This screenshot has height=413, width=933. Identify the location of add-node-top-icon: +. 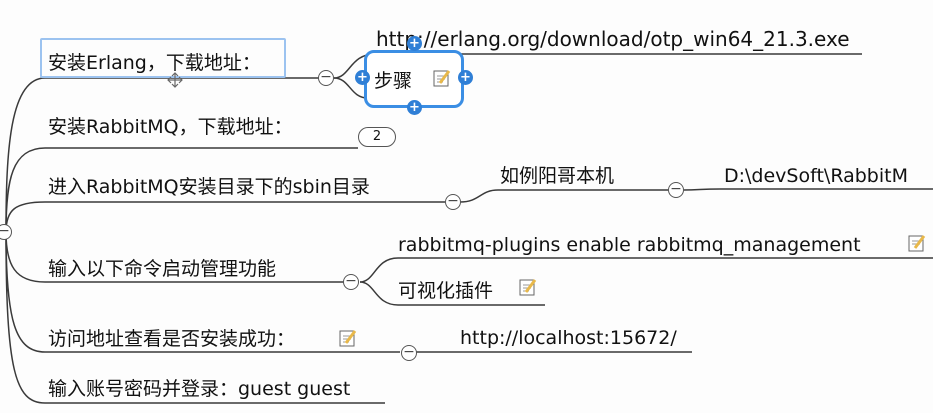
(414, 43).